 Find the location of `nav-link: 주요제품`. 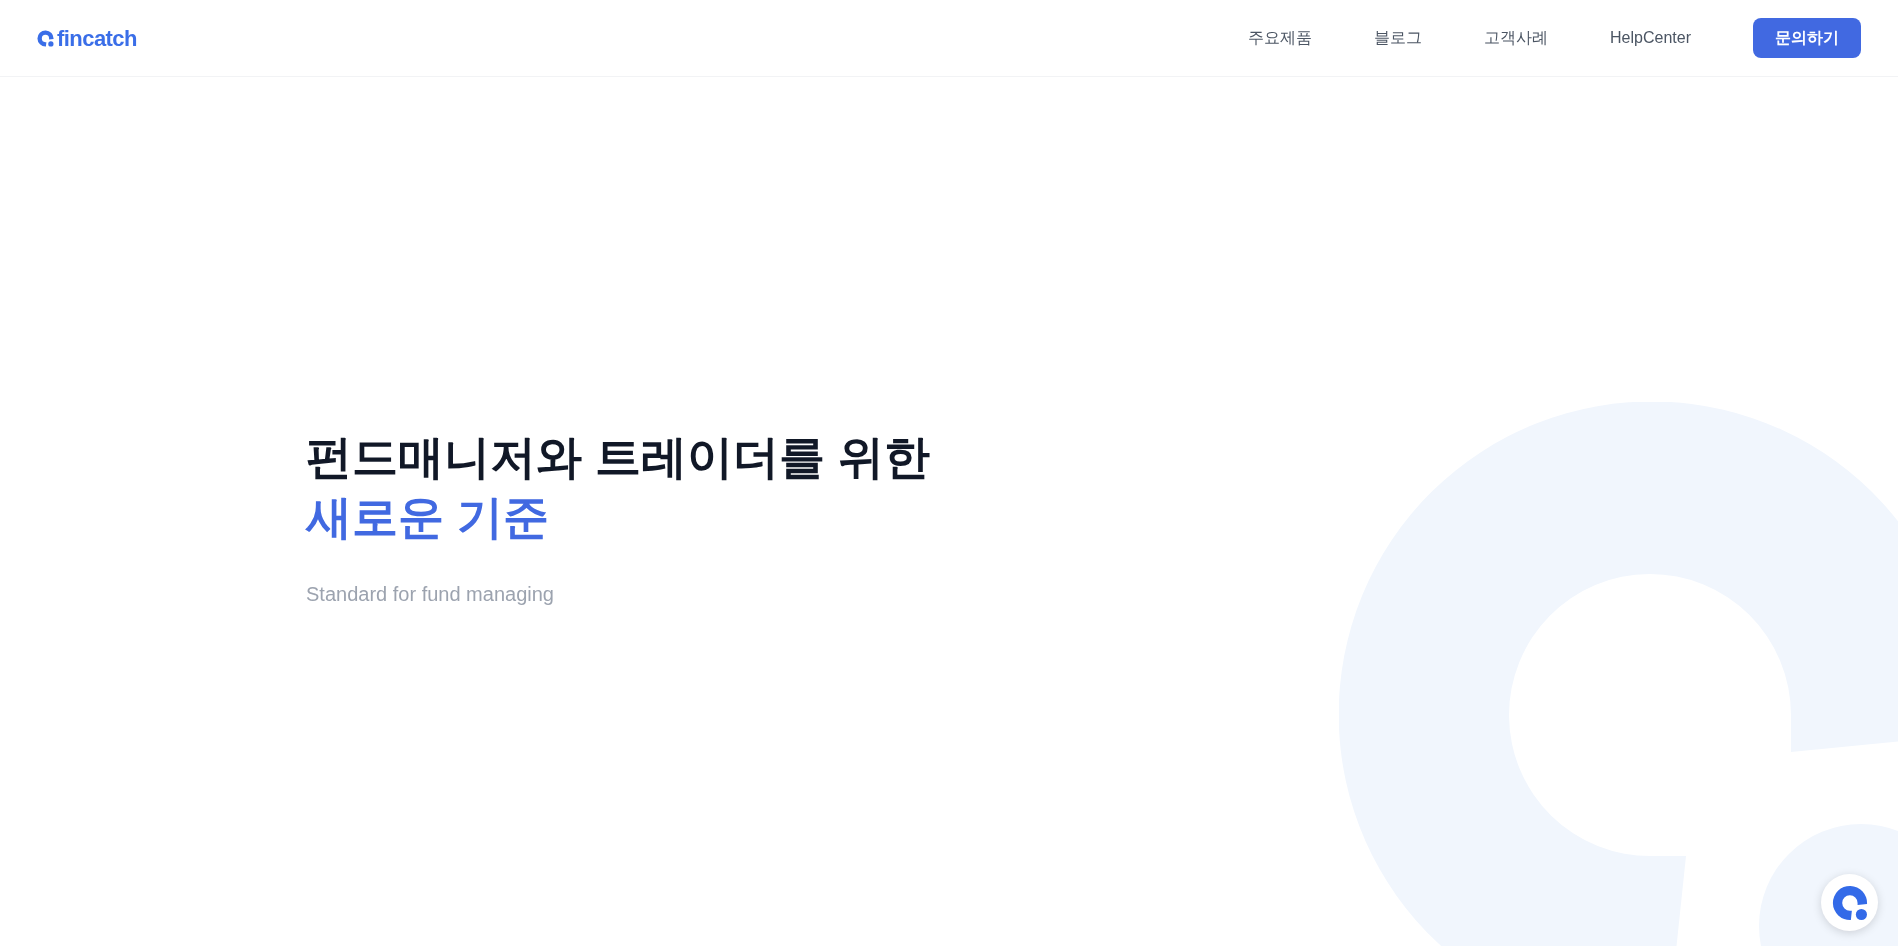

nav-link: 주요제품 is located at coordinates (1280, 38).